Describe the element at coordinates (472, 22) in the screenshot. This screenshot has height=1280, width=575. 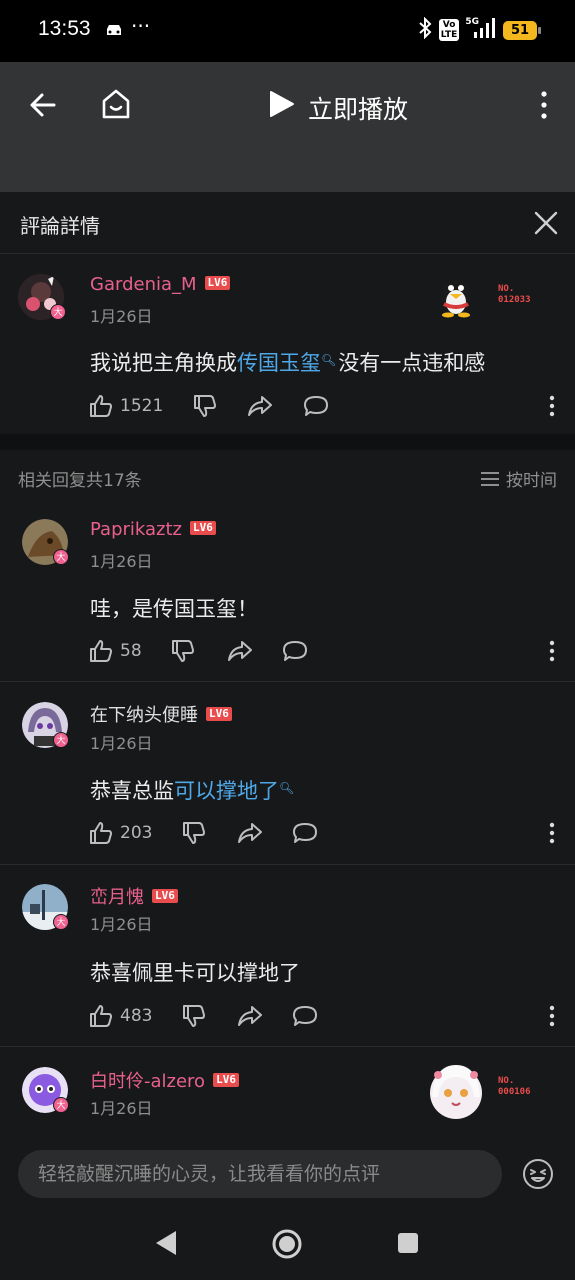
I see `network-type: 5G` at that location.